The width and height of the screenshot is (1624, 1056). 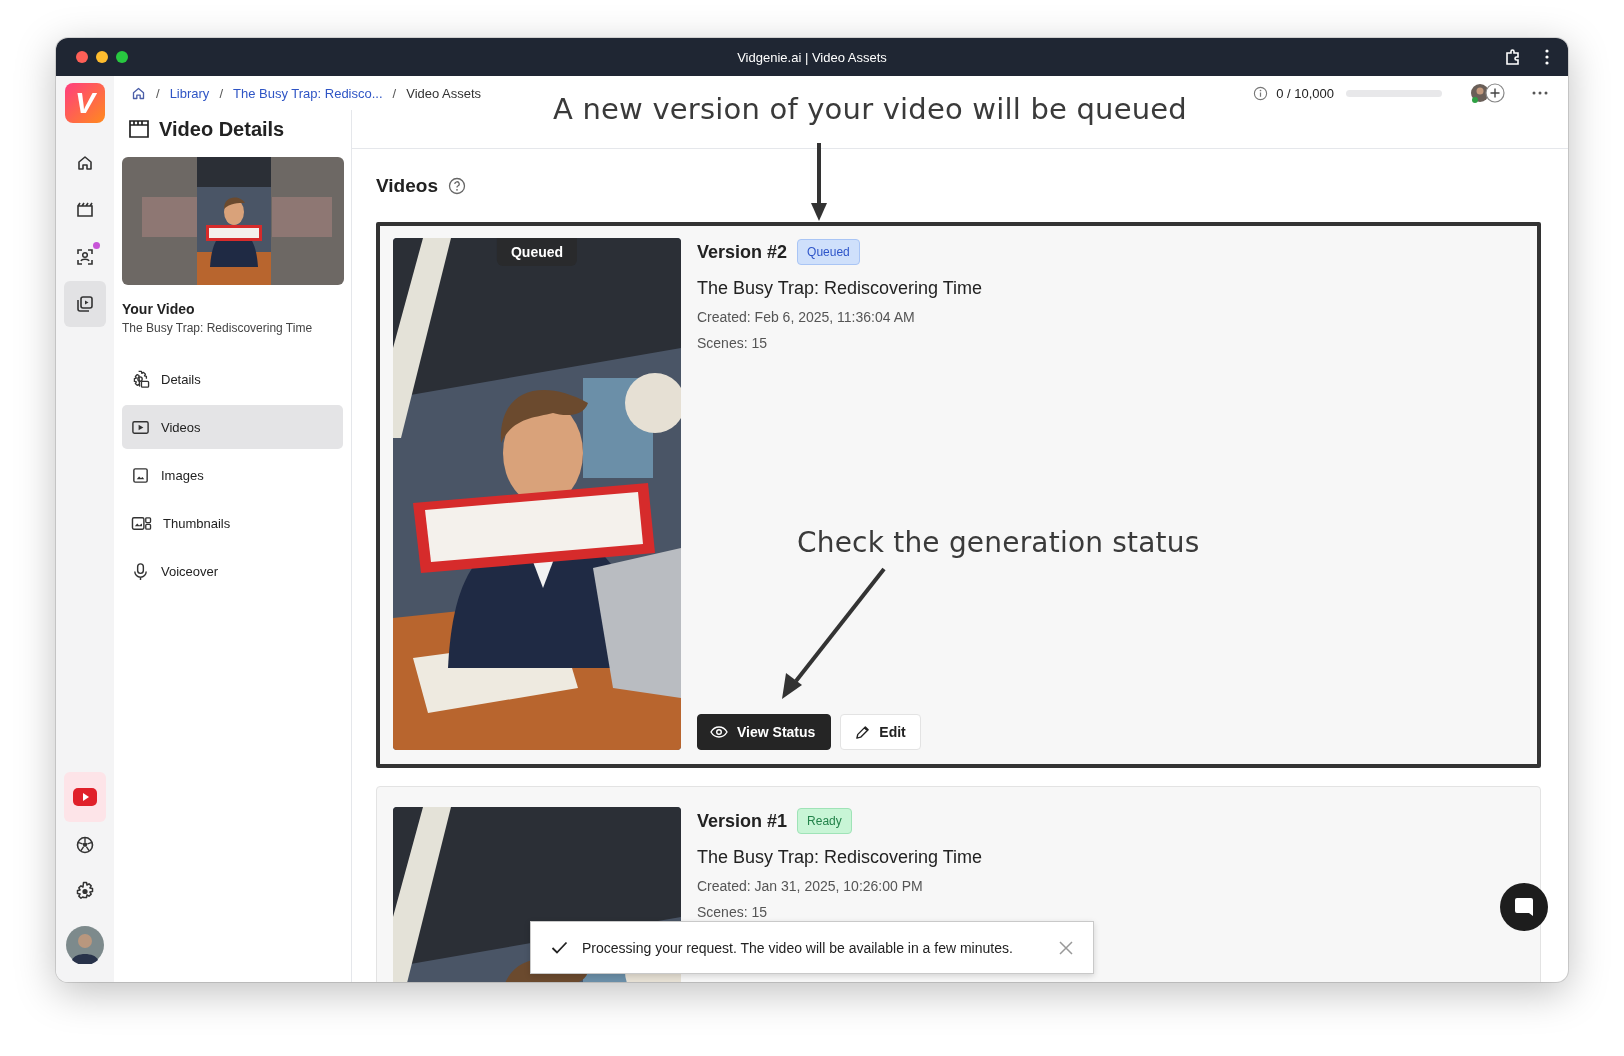 I want to click on user-avatar, so click(x=85, y=945).